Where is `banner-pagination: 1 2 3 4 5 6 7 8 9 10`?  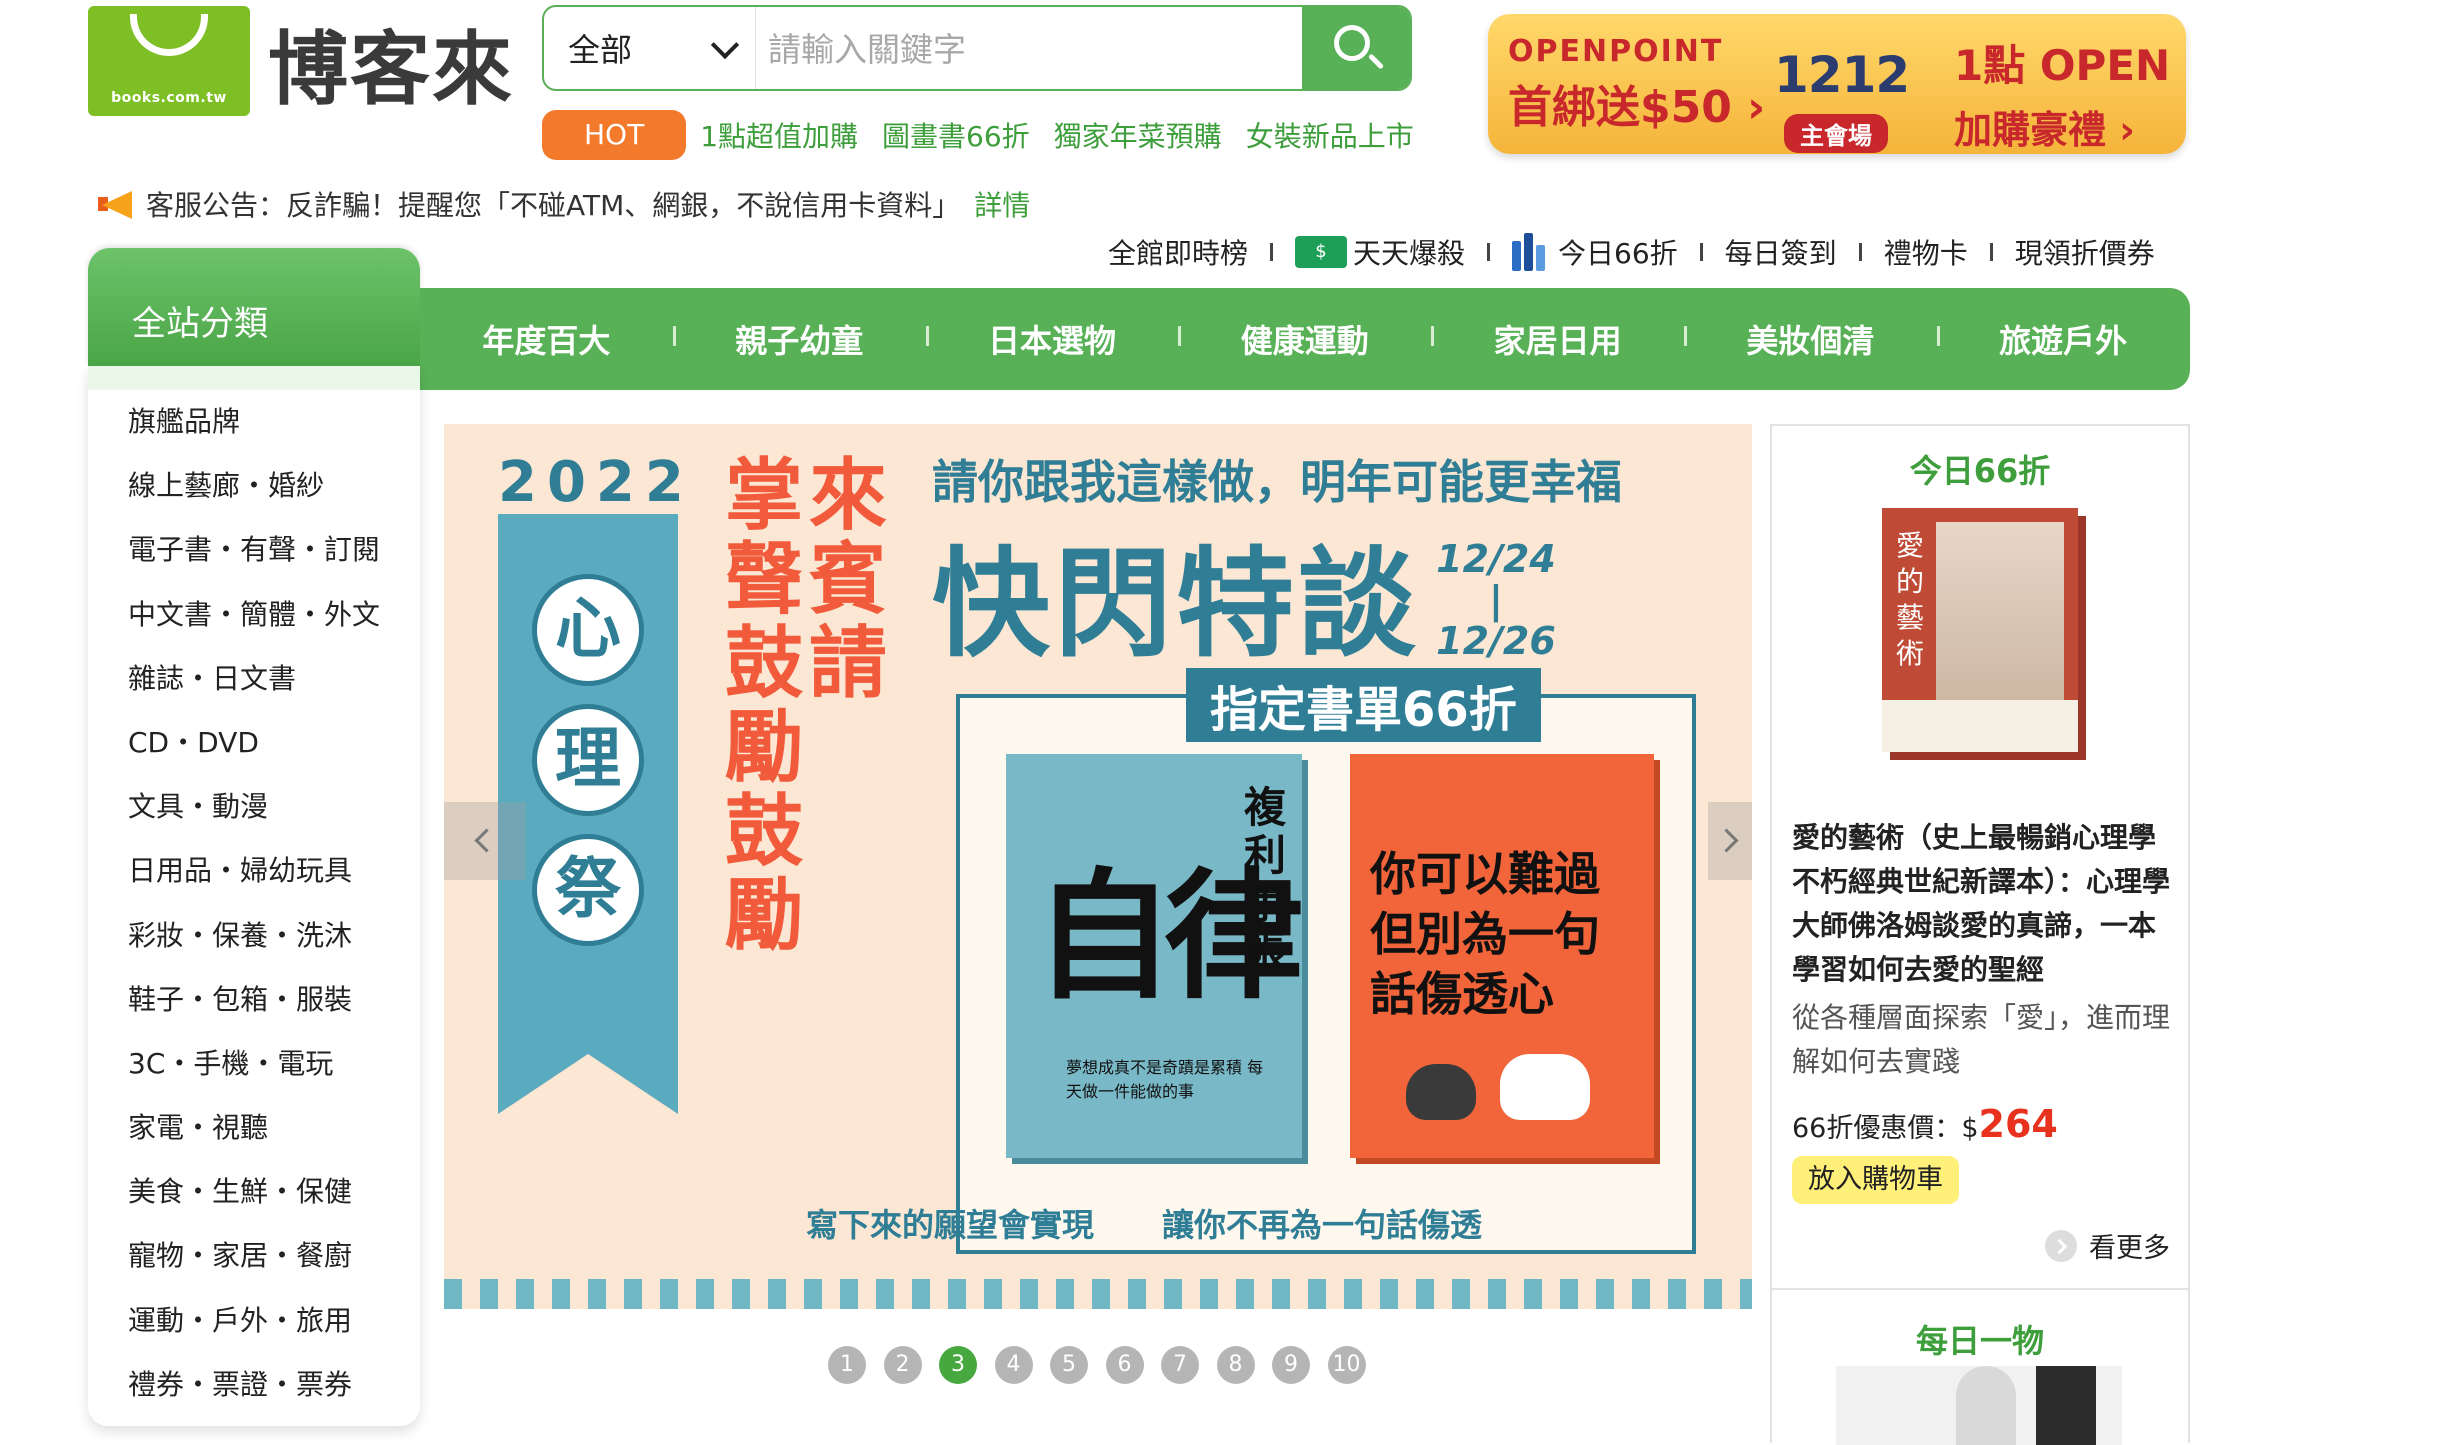
banner-pagination: 1 2 3 4 5 6 7 8 9 10 is located at coordinates (1105, 1365).